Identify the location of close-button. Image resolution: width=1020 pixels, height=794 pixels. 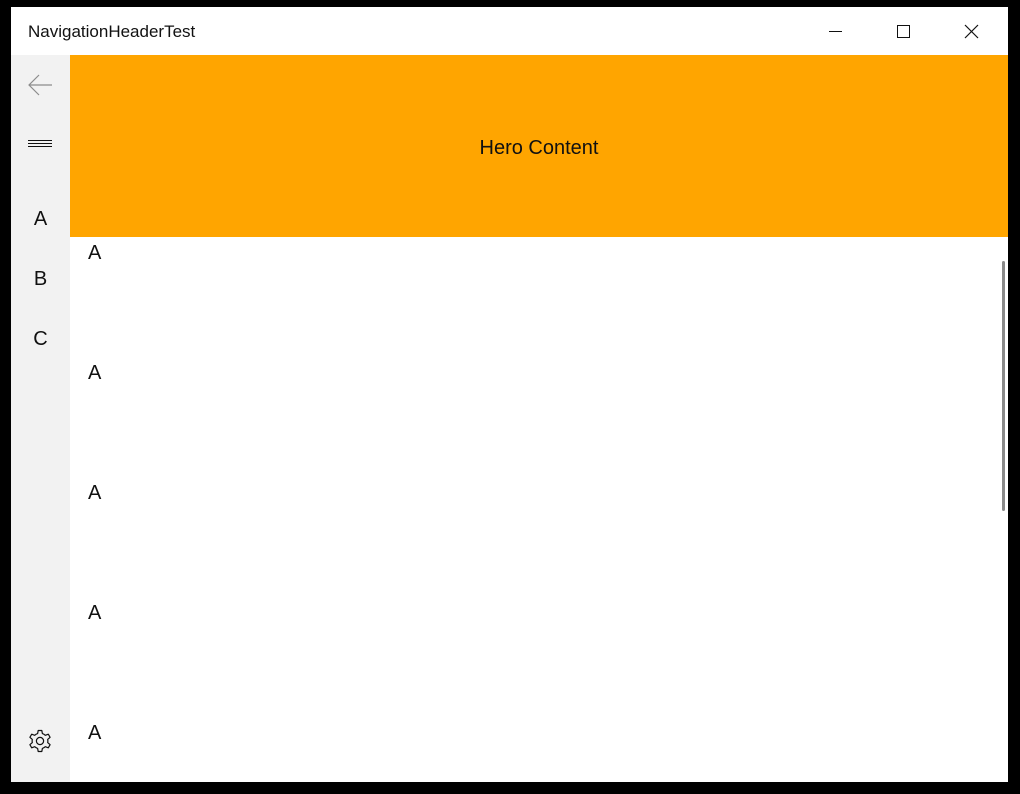
(972, 31).